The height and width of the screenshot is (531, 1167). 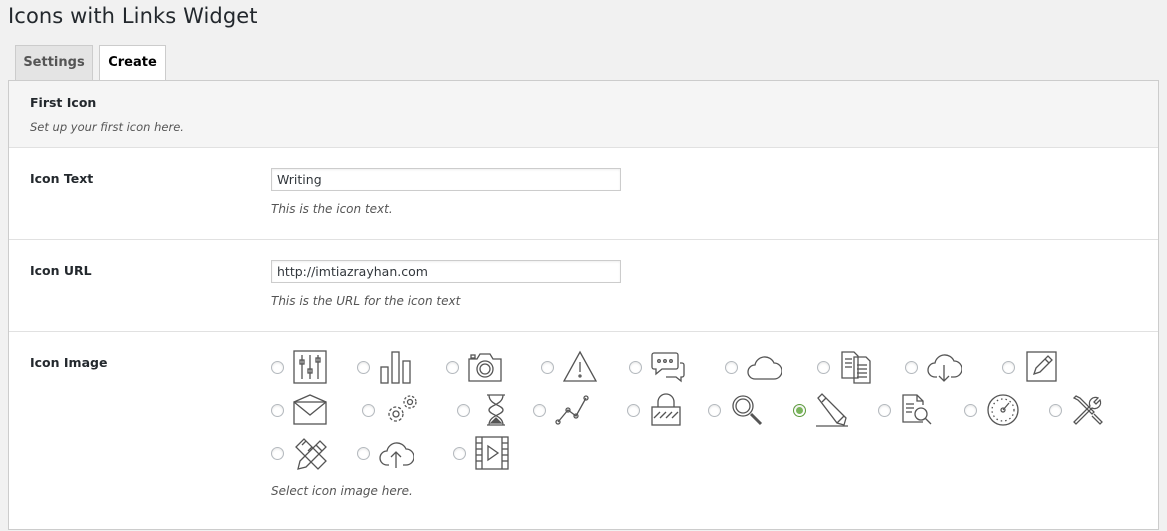 I want to click on edit-icon, so click(x=1041, y=366).